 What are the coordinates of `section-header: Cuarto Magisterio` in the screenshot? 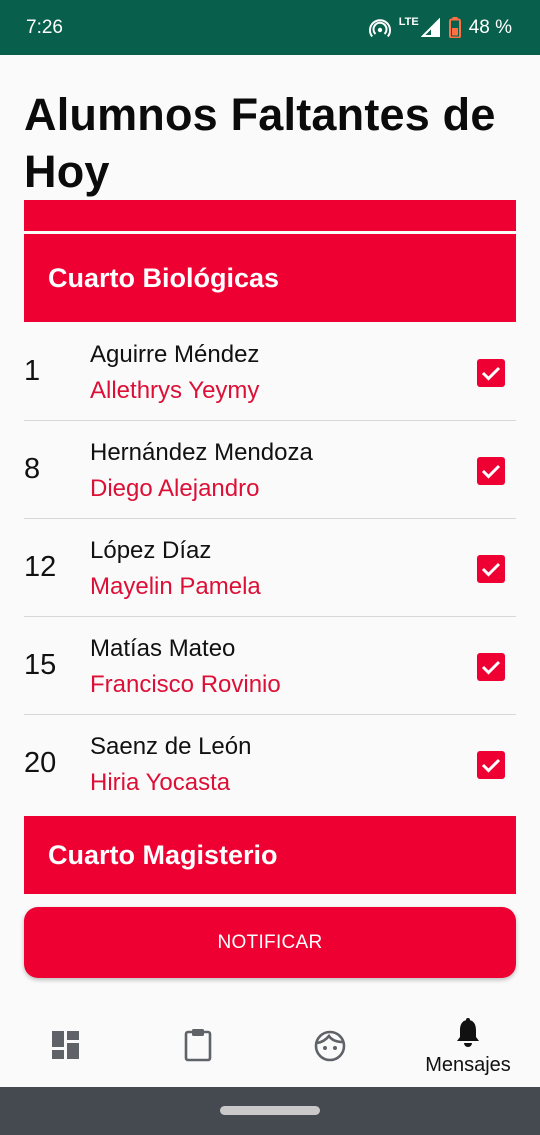 It's located at (270, 855).